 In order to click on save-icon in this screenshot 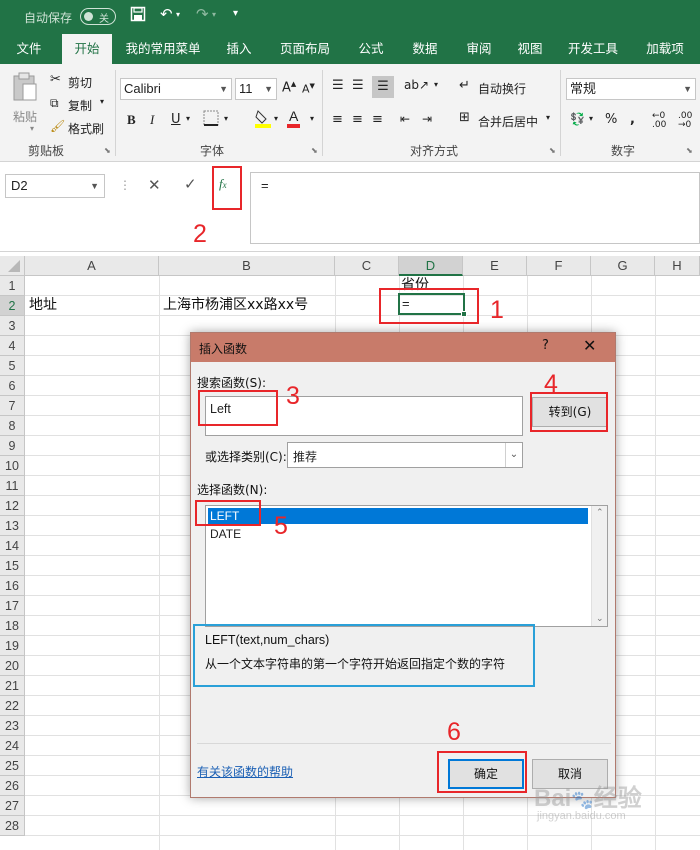, I will do `click(138, 16)`.